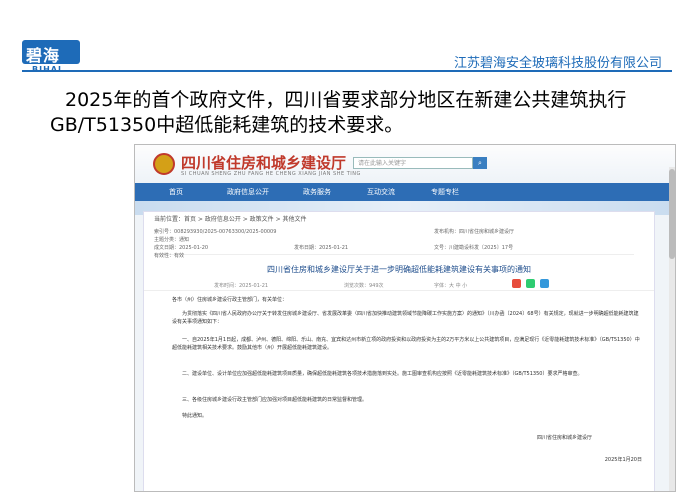  I want to click on search-input: 请在此输入关键字, so click(413, 163).